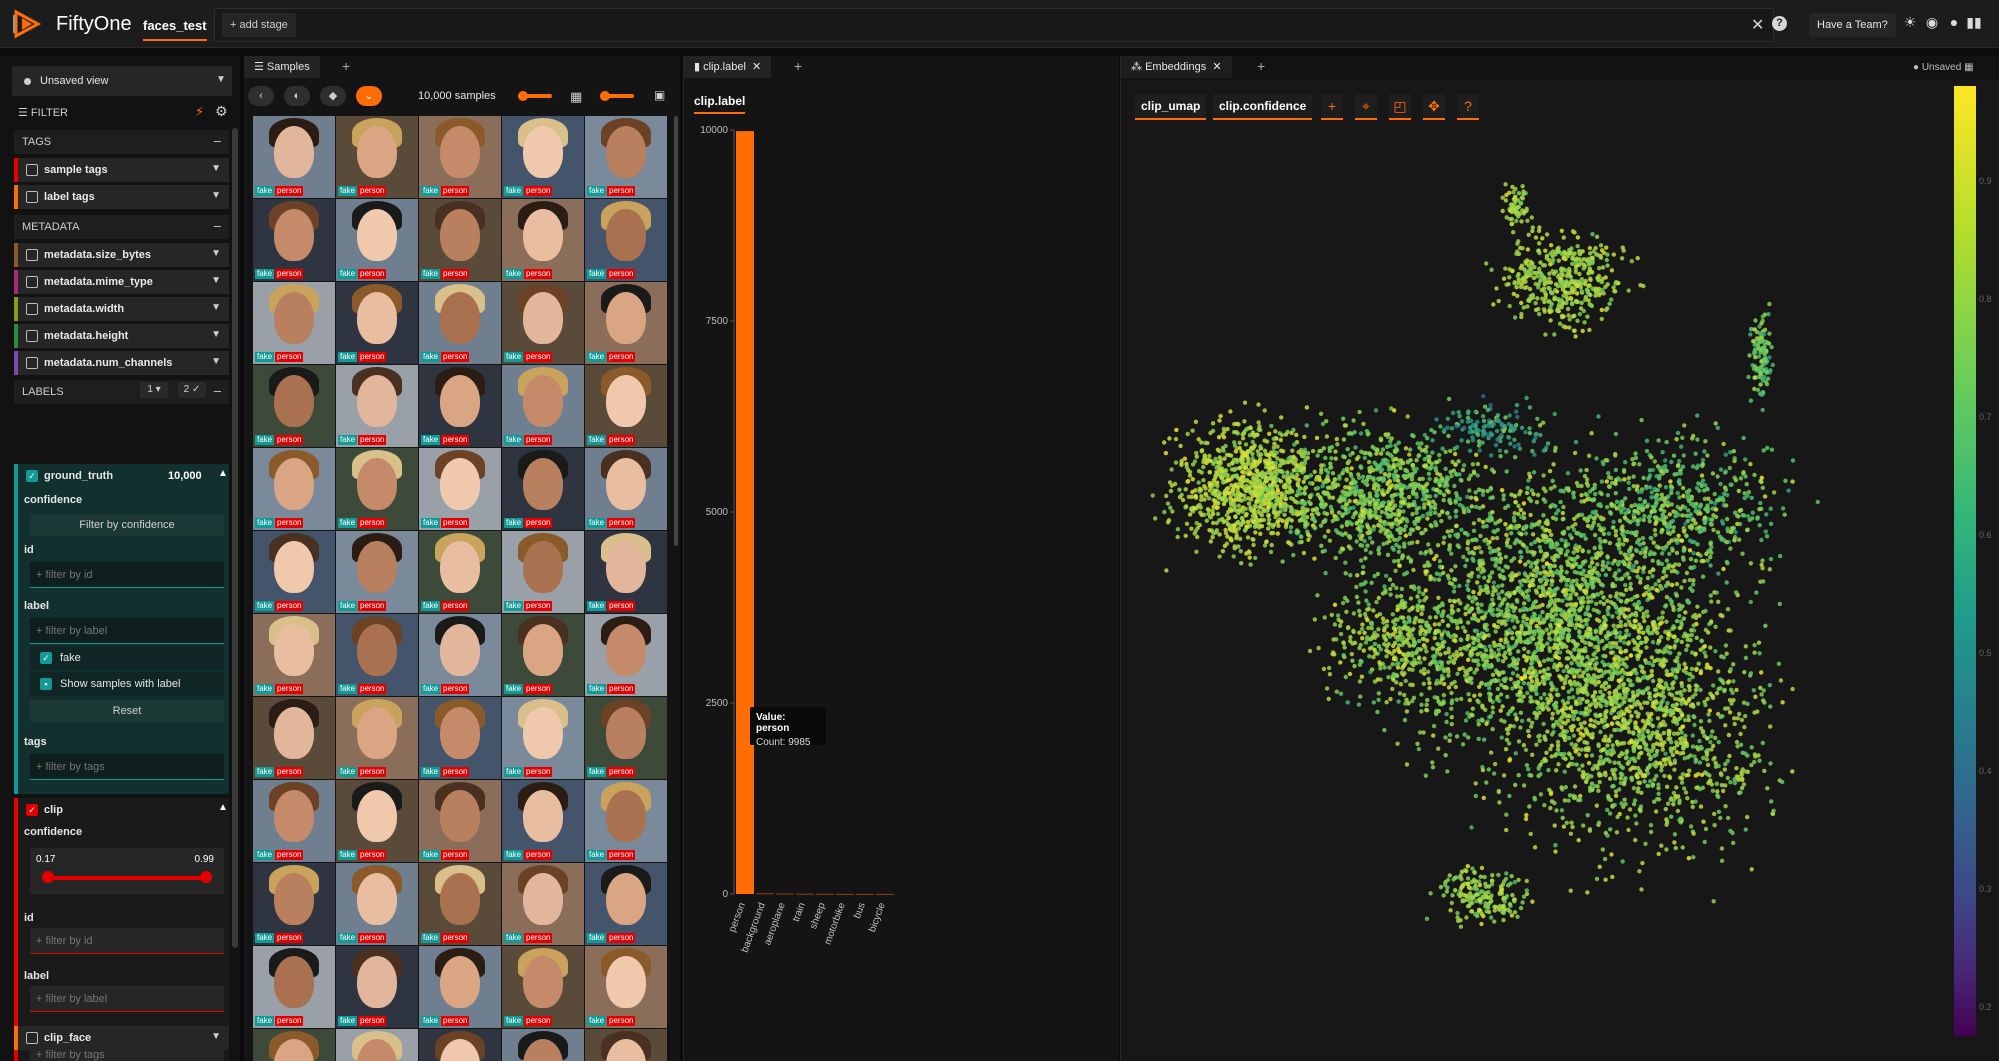  What do you see at coordinates (294, 157) in the screenshot?
I see `sample-thumbnail: fakeperson` at bounding box center [294, 157].